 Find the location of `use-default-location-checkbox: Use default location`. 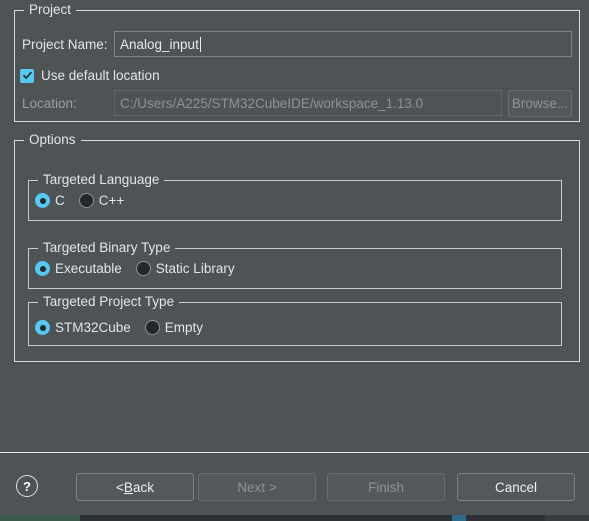

use-default-location-checkbox: Use default location is located at coordinates (90, 75).